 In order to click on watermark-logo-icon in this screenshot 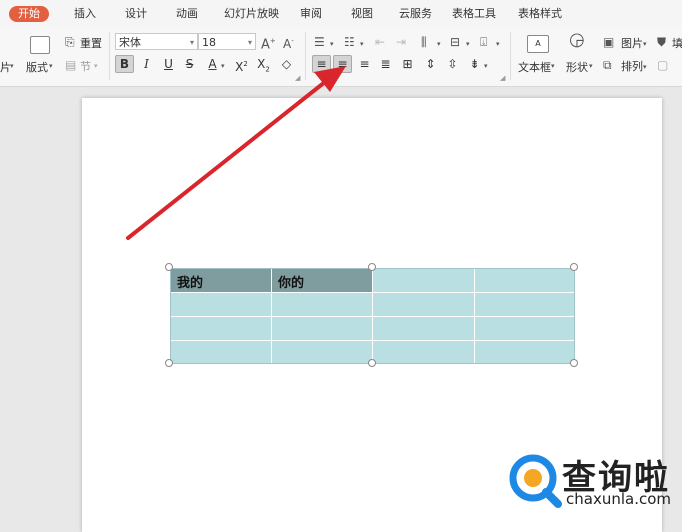, I will do `click(535, 481)`.